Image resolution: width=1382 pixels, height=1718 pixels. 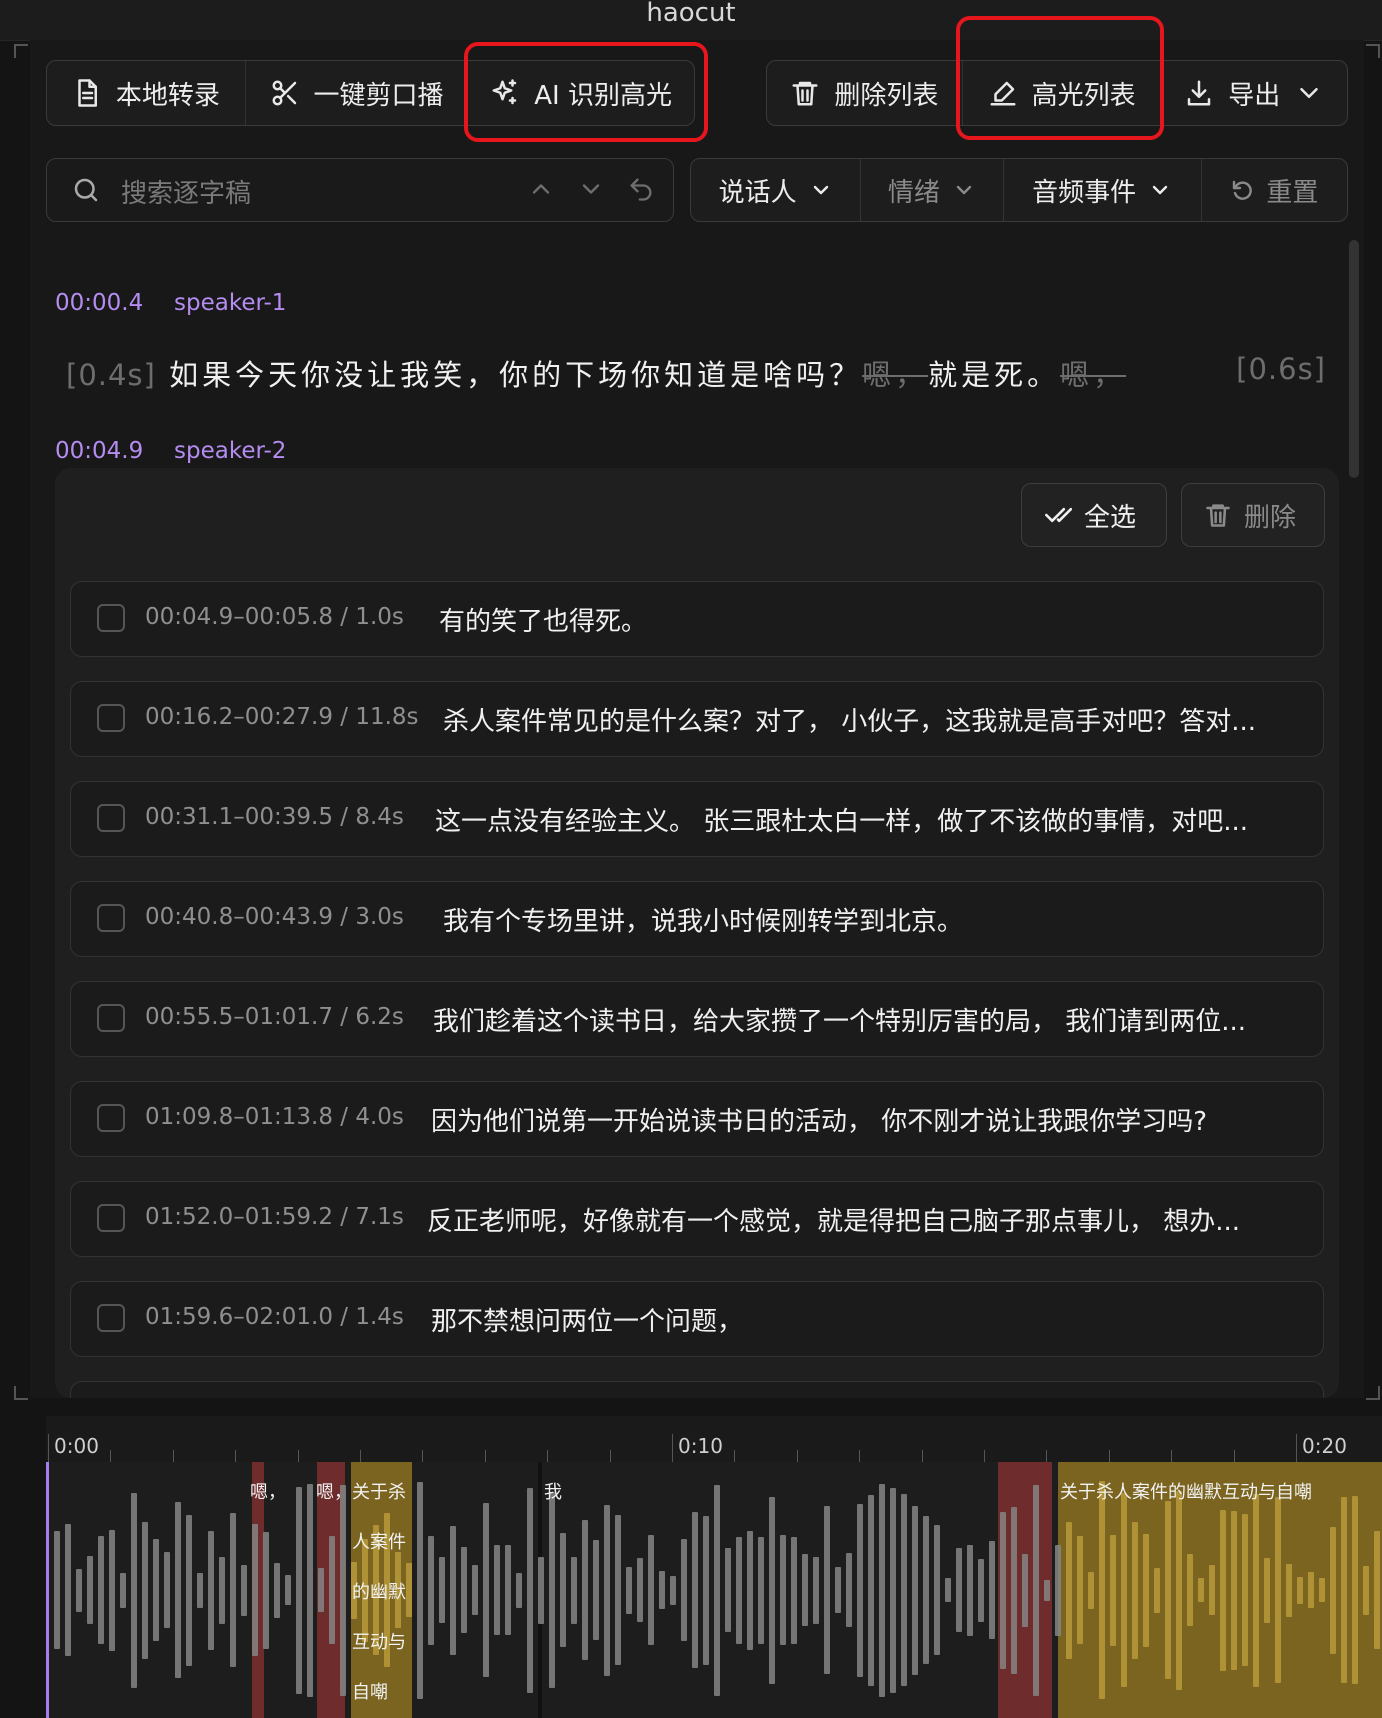 I want to click on segment-timestamp: 00:04.9, so click(x=99, y=451).